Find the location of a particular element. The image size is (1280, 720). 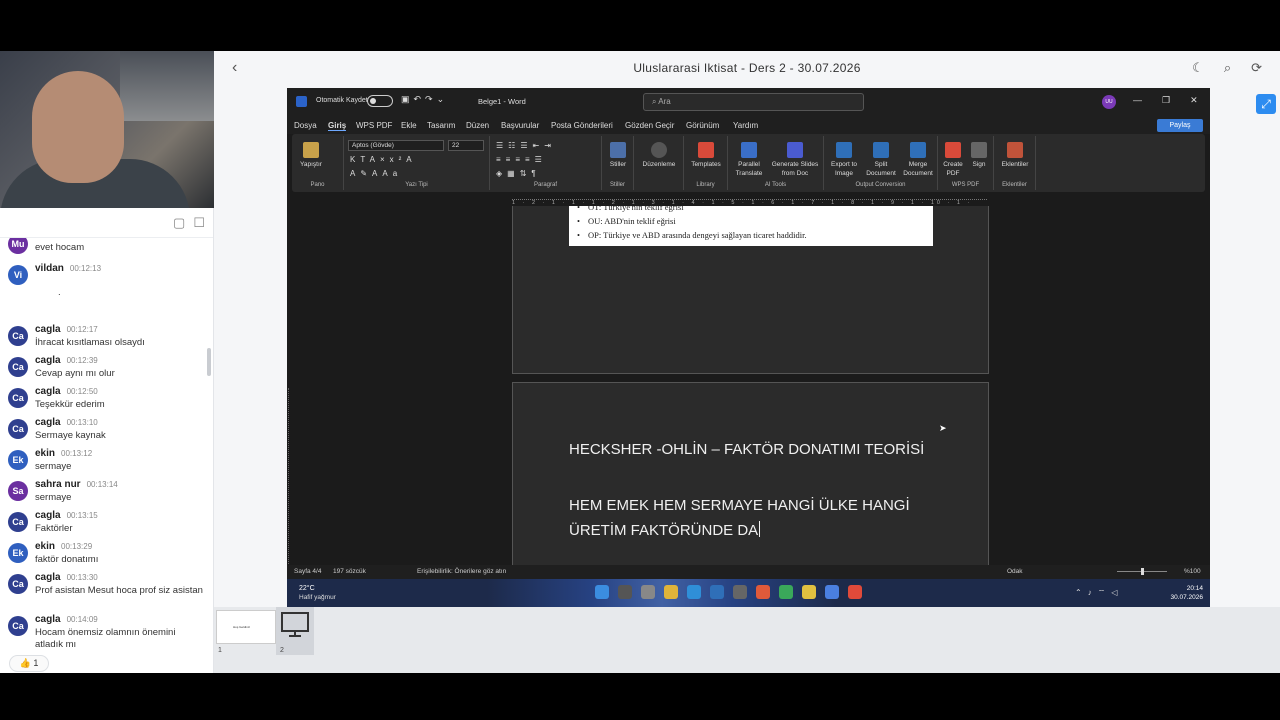

vertical-ruler is located at coordinates (292, 478).